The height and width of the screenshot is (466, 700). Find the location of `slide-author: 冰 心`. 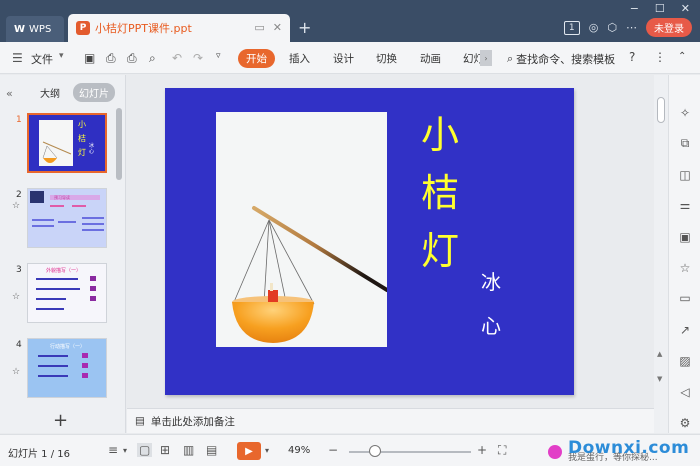

slide-author: 冰 心 is located at coordinates (491, 304).